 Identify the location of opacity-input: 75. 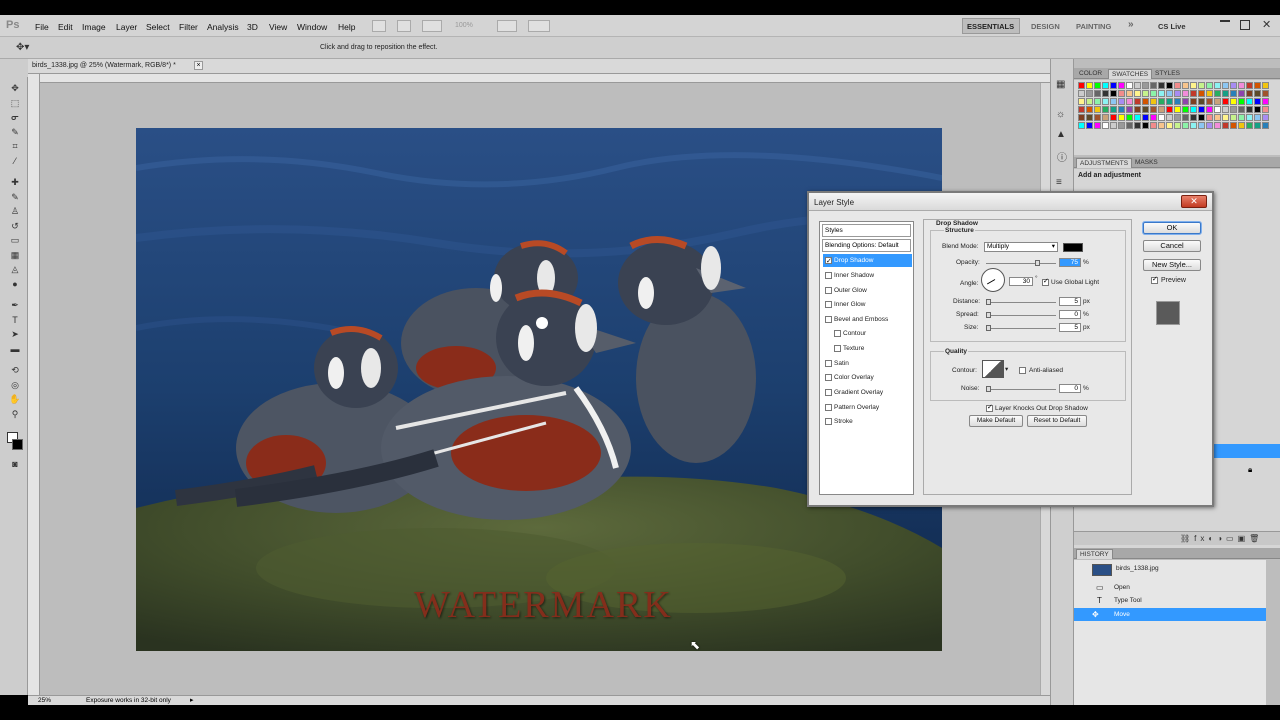
(1070, 262).